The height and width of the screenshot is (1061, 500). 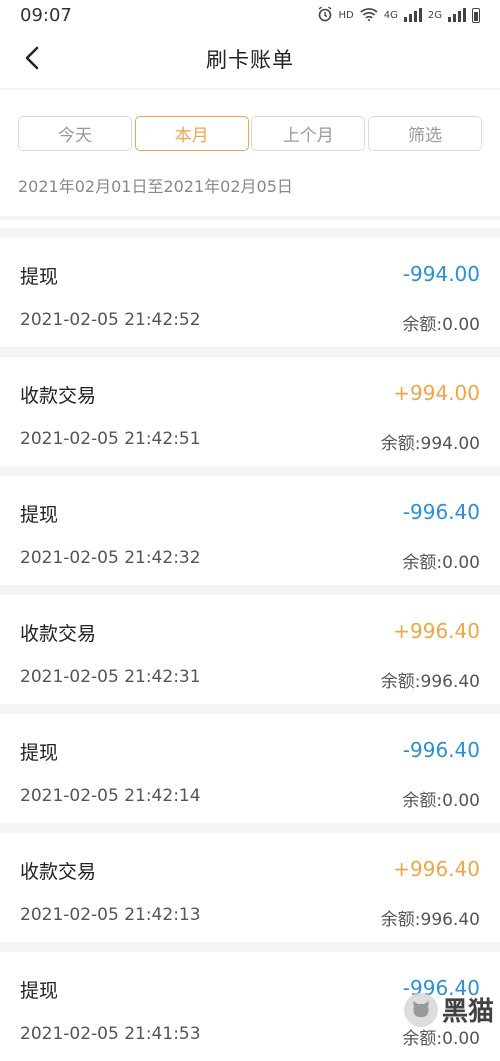 What do you see at coordinates (250, 133) in the screenshot?
I see `filter-tabs: 今天 本月 上个月 筛选` at bounding box center [250, 133].